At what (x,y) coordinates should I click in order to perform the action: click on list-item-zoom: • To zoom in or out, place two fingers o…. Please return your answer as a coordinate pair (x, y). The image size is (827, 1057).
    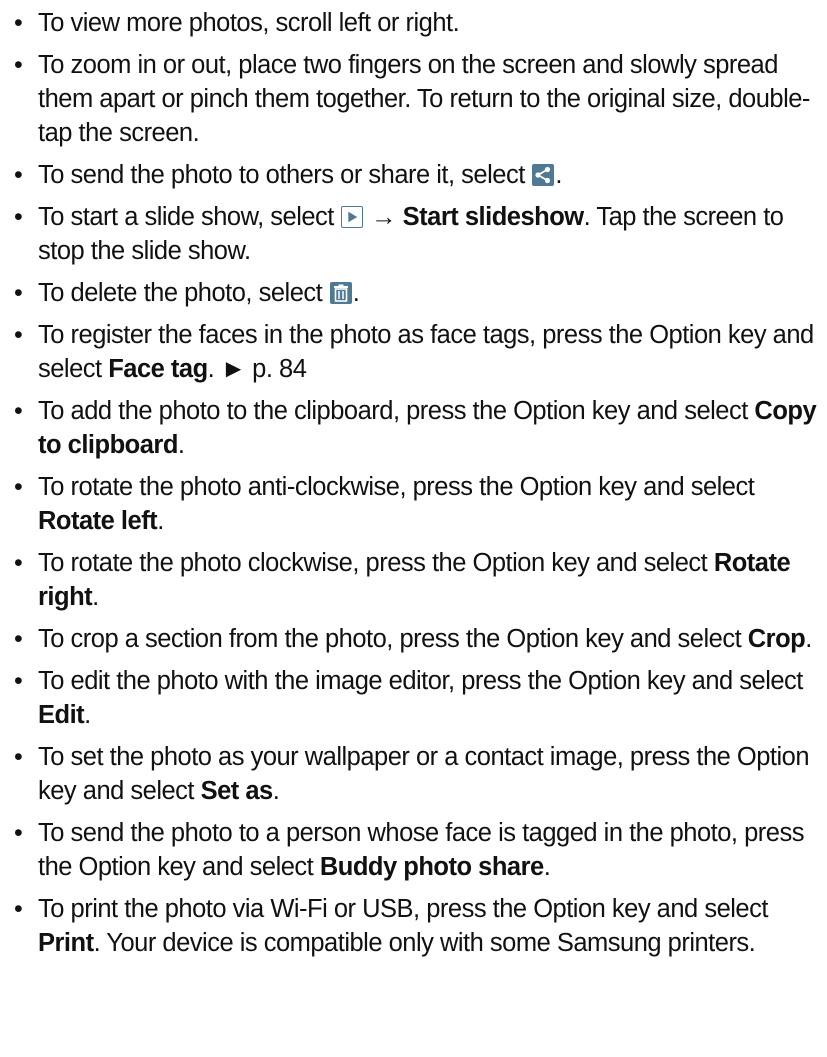
    Looking at the image, I should click on (416, 99).